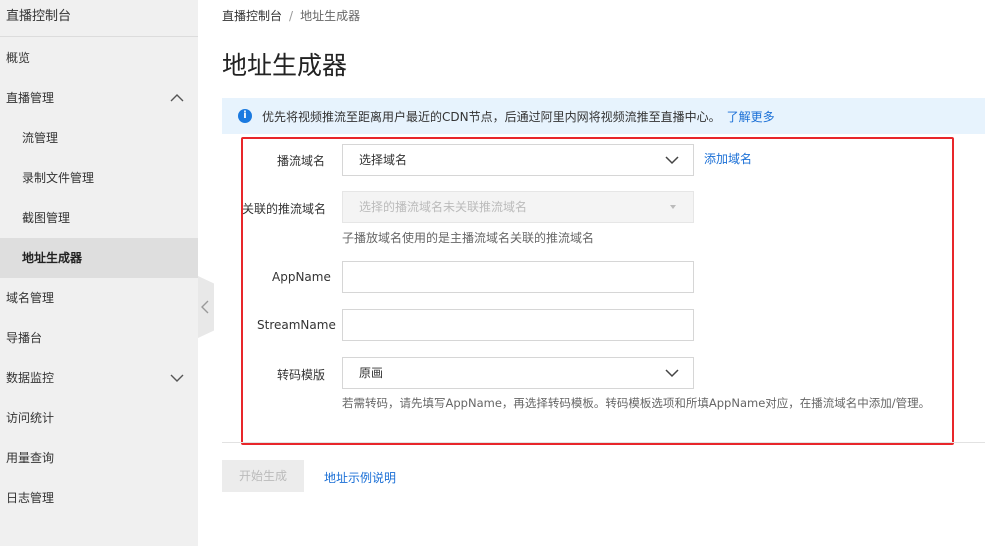 The image size is (985, 546). What do you see at coordinates (99, 498) in the screenshot?
I see `sidebar-item-log-management: 日志管理` at bounding box center [99, 498].